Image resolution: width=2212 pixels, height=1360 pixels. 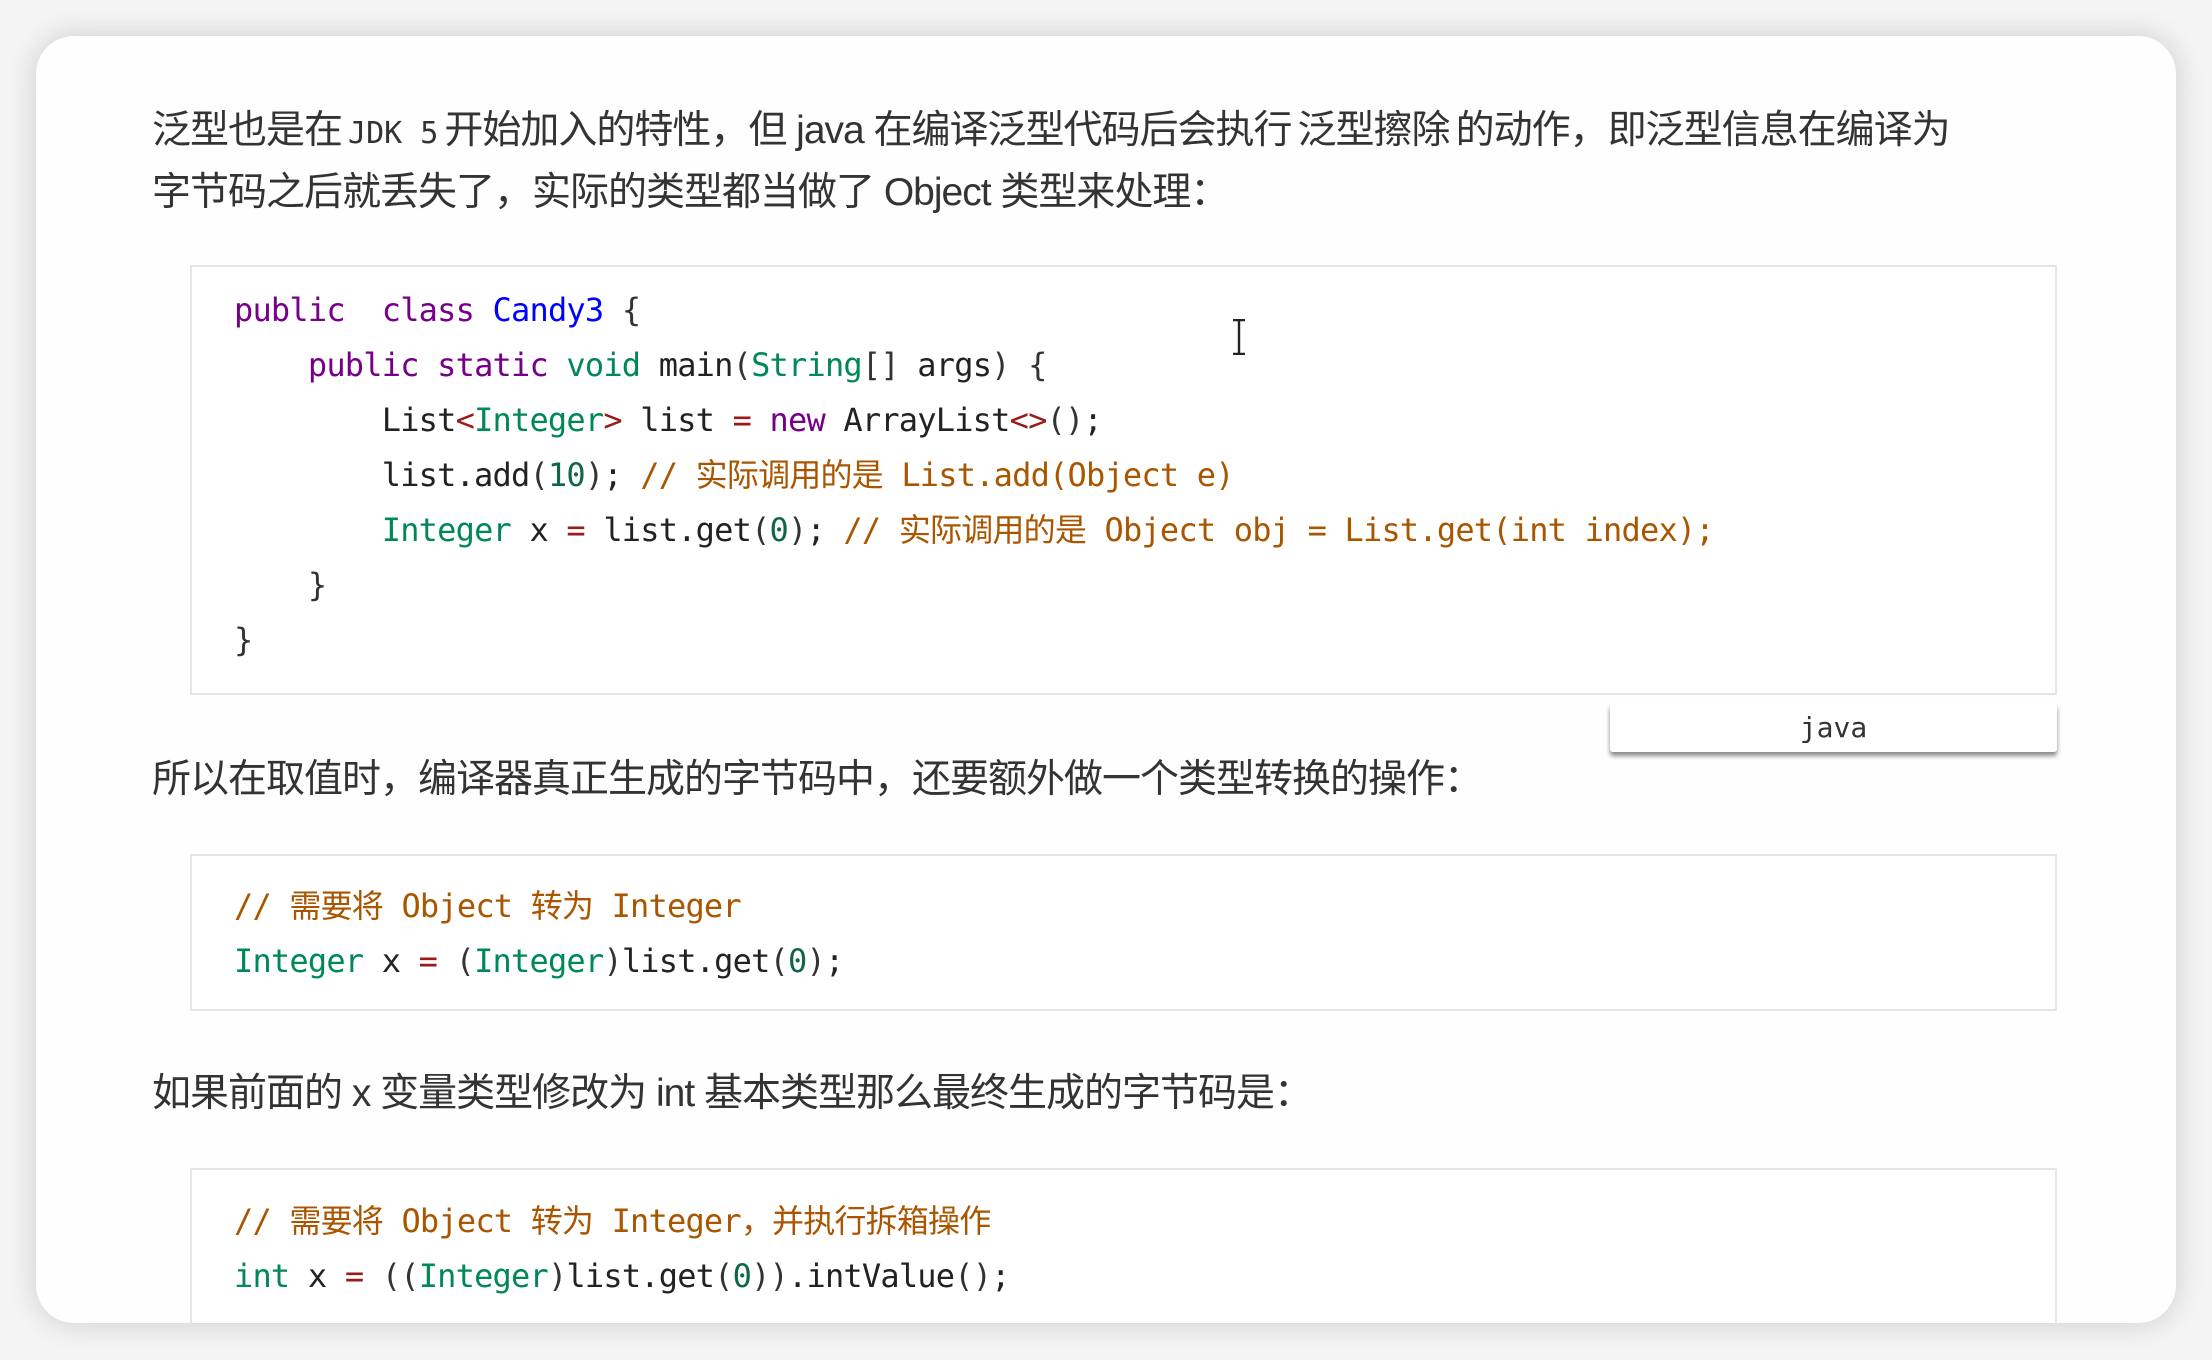 I want to click on code-token: // 需要将 Object 转为 Integer, so click(x=488, y=906).